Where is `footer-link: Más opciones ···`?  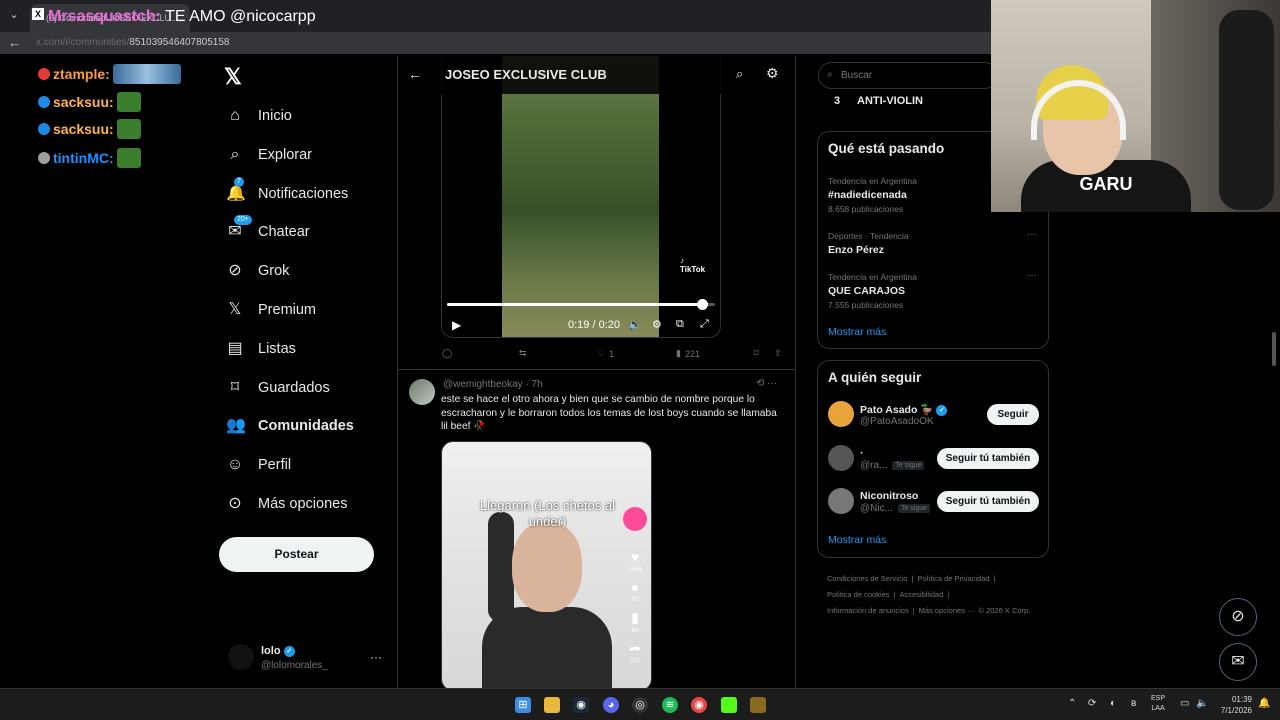
footer-link: Más opciones ··· is located at coordinates (947, 610).